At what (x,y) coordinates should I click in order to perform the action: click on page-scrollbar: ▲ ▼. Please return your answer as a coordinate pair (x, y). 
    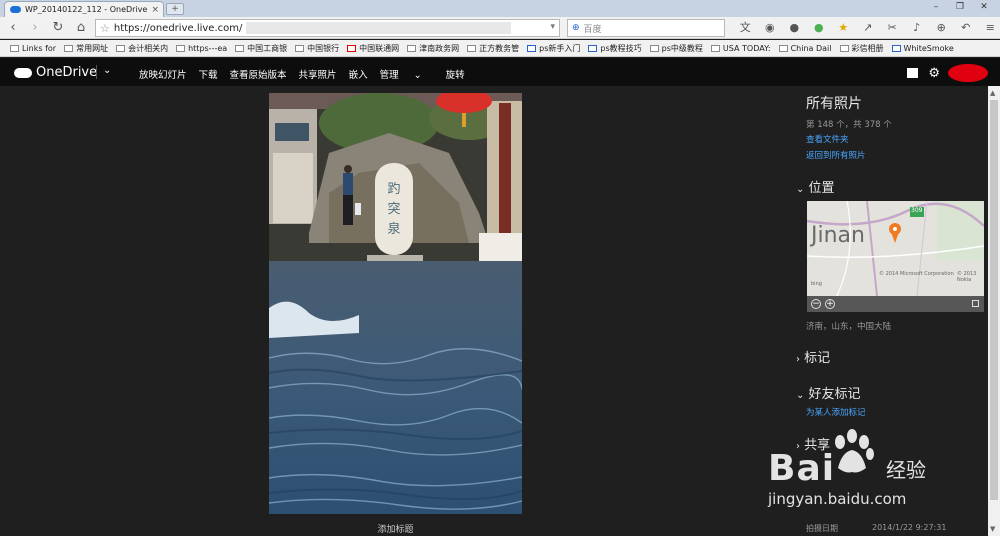
    Looking at the image, I should click on (994, 311).